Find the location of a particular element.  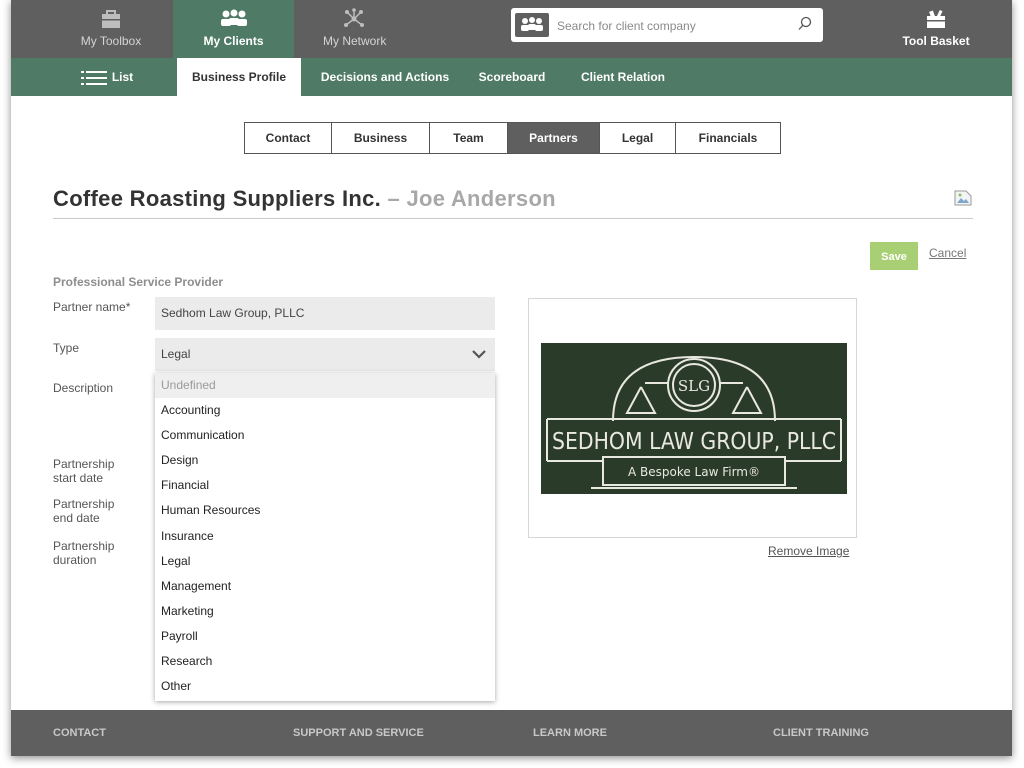

list-button: List is located at coordinates (107, 77).